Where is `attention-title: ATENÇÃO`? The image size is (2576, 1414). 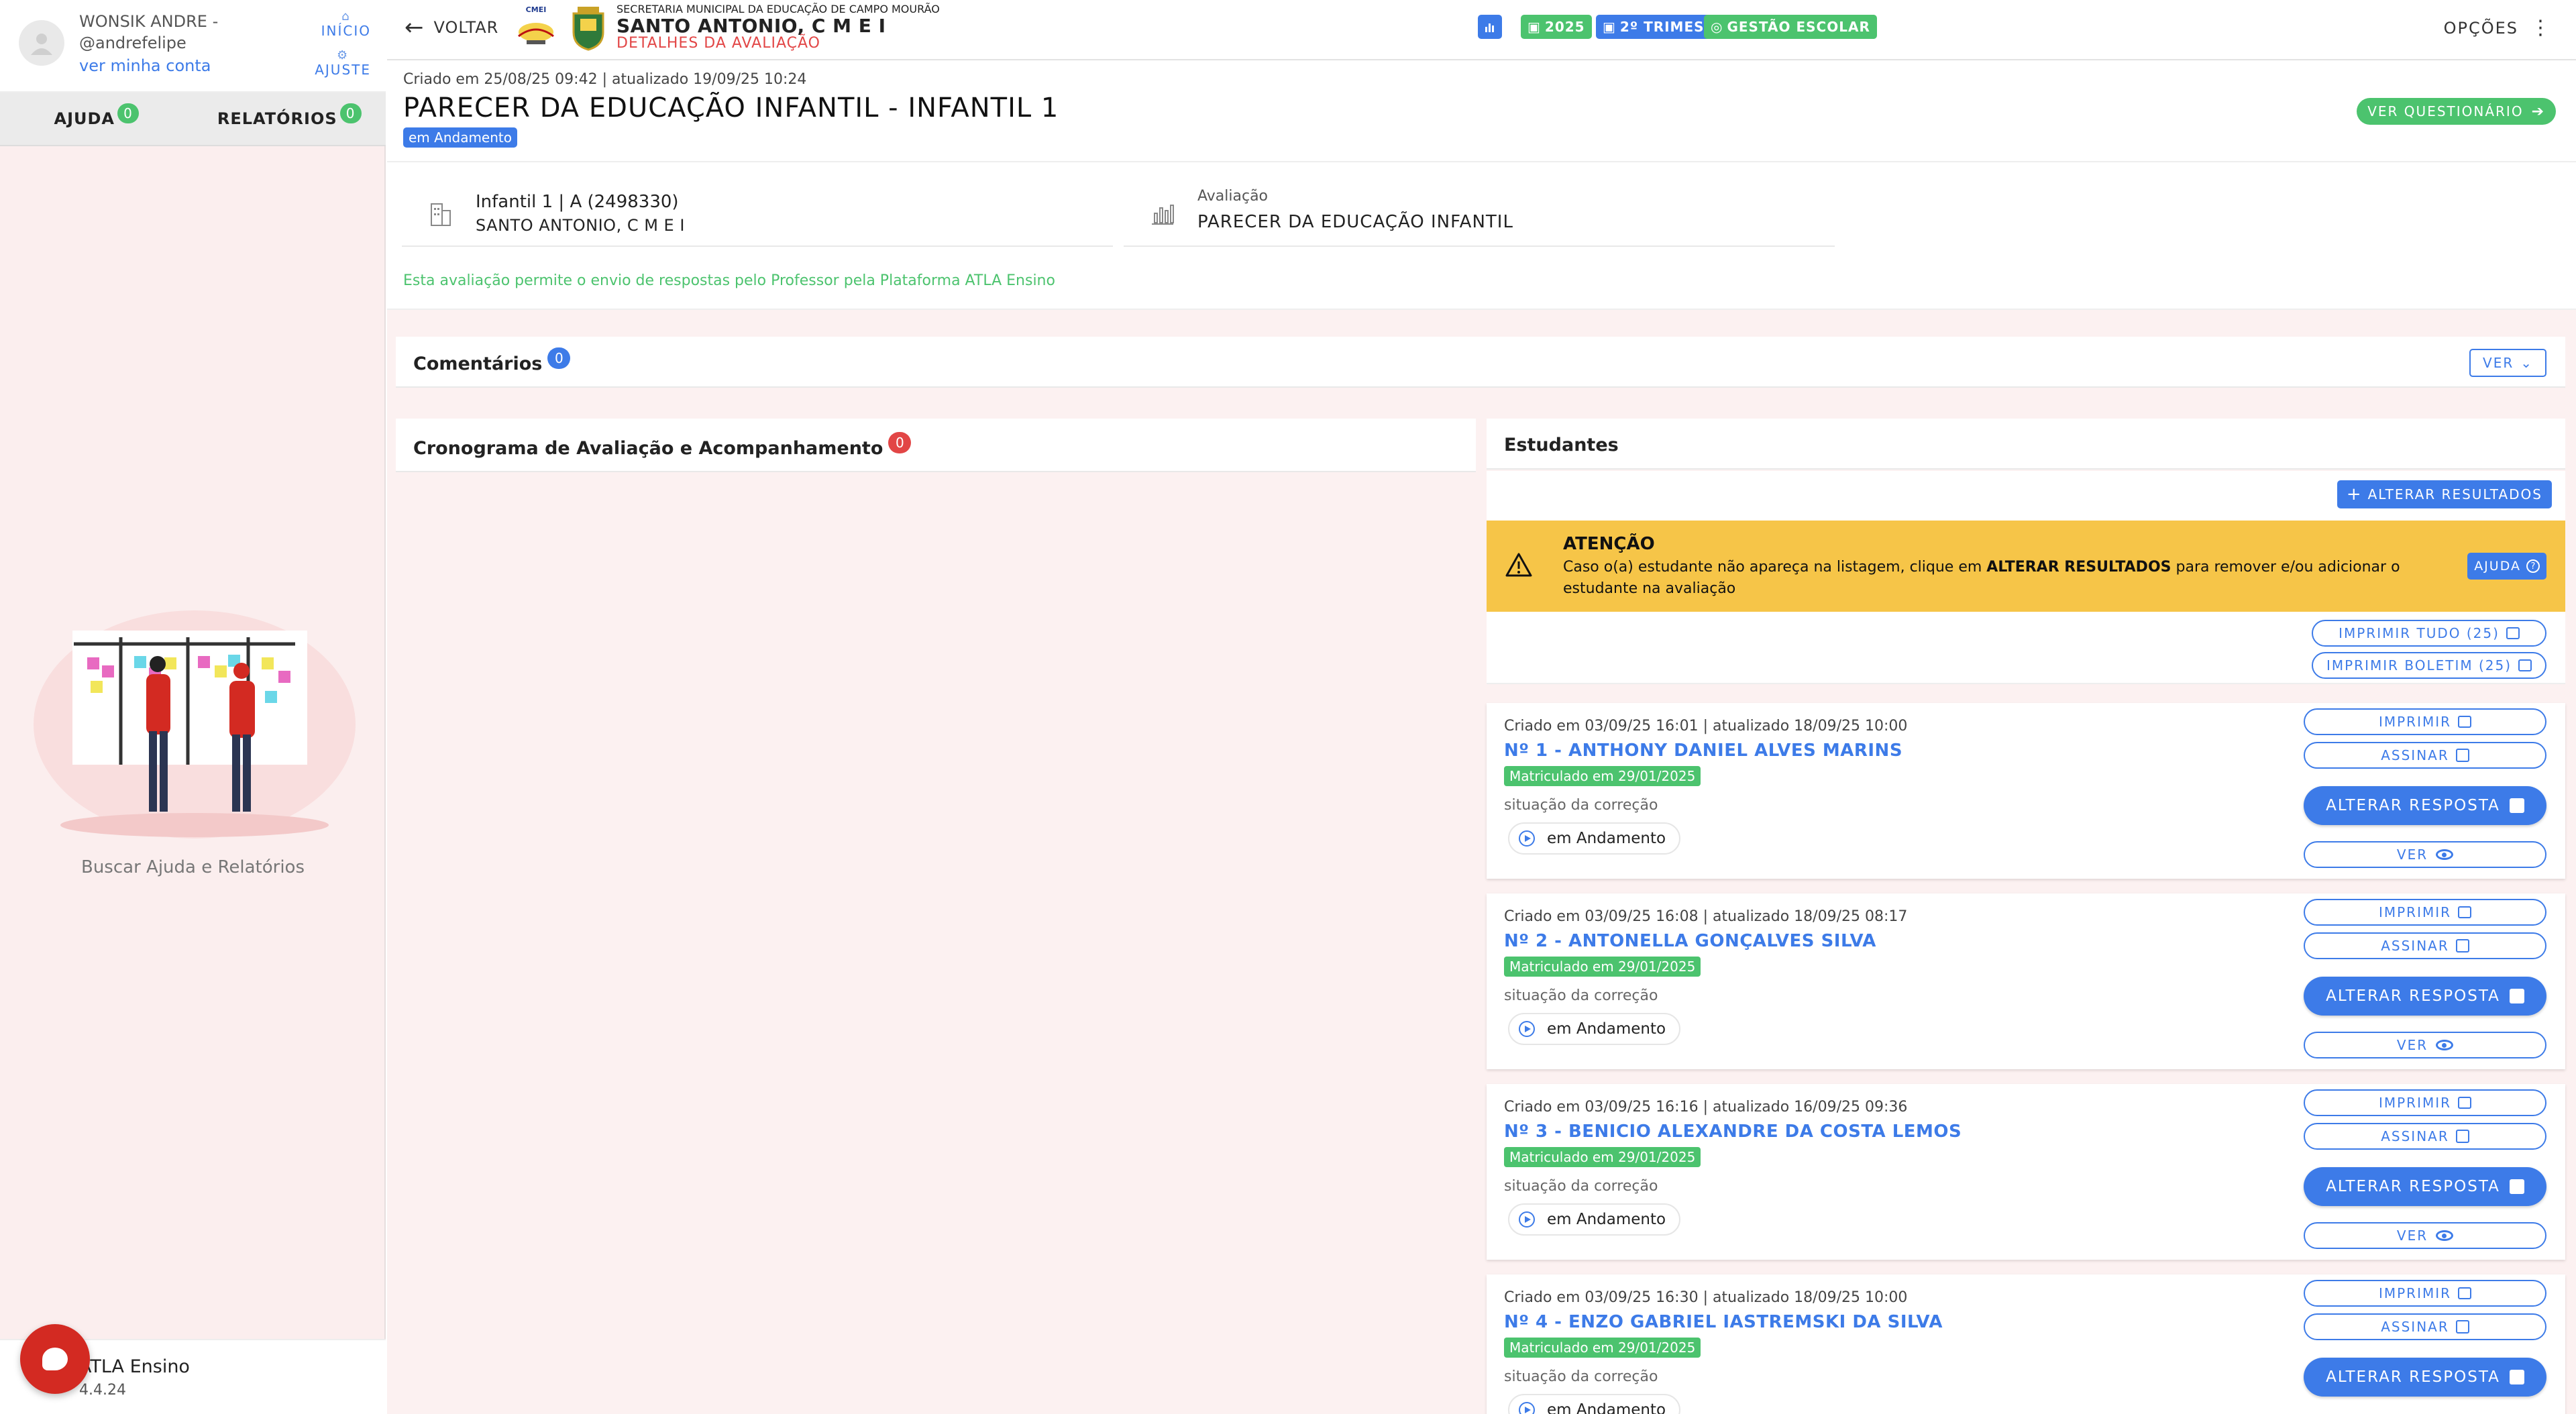 attention-title: ATENÇÃO is located at coordinates (1609, 544).